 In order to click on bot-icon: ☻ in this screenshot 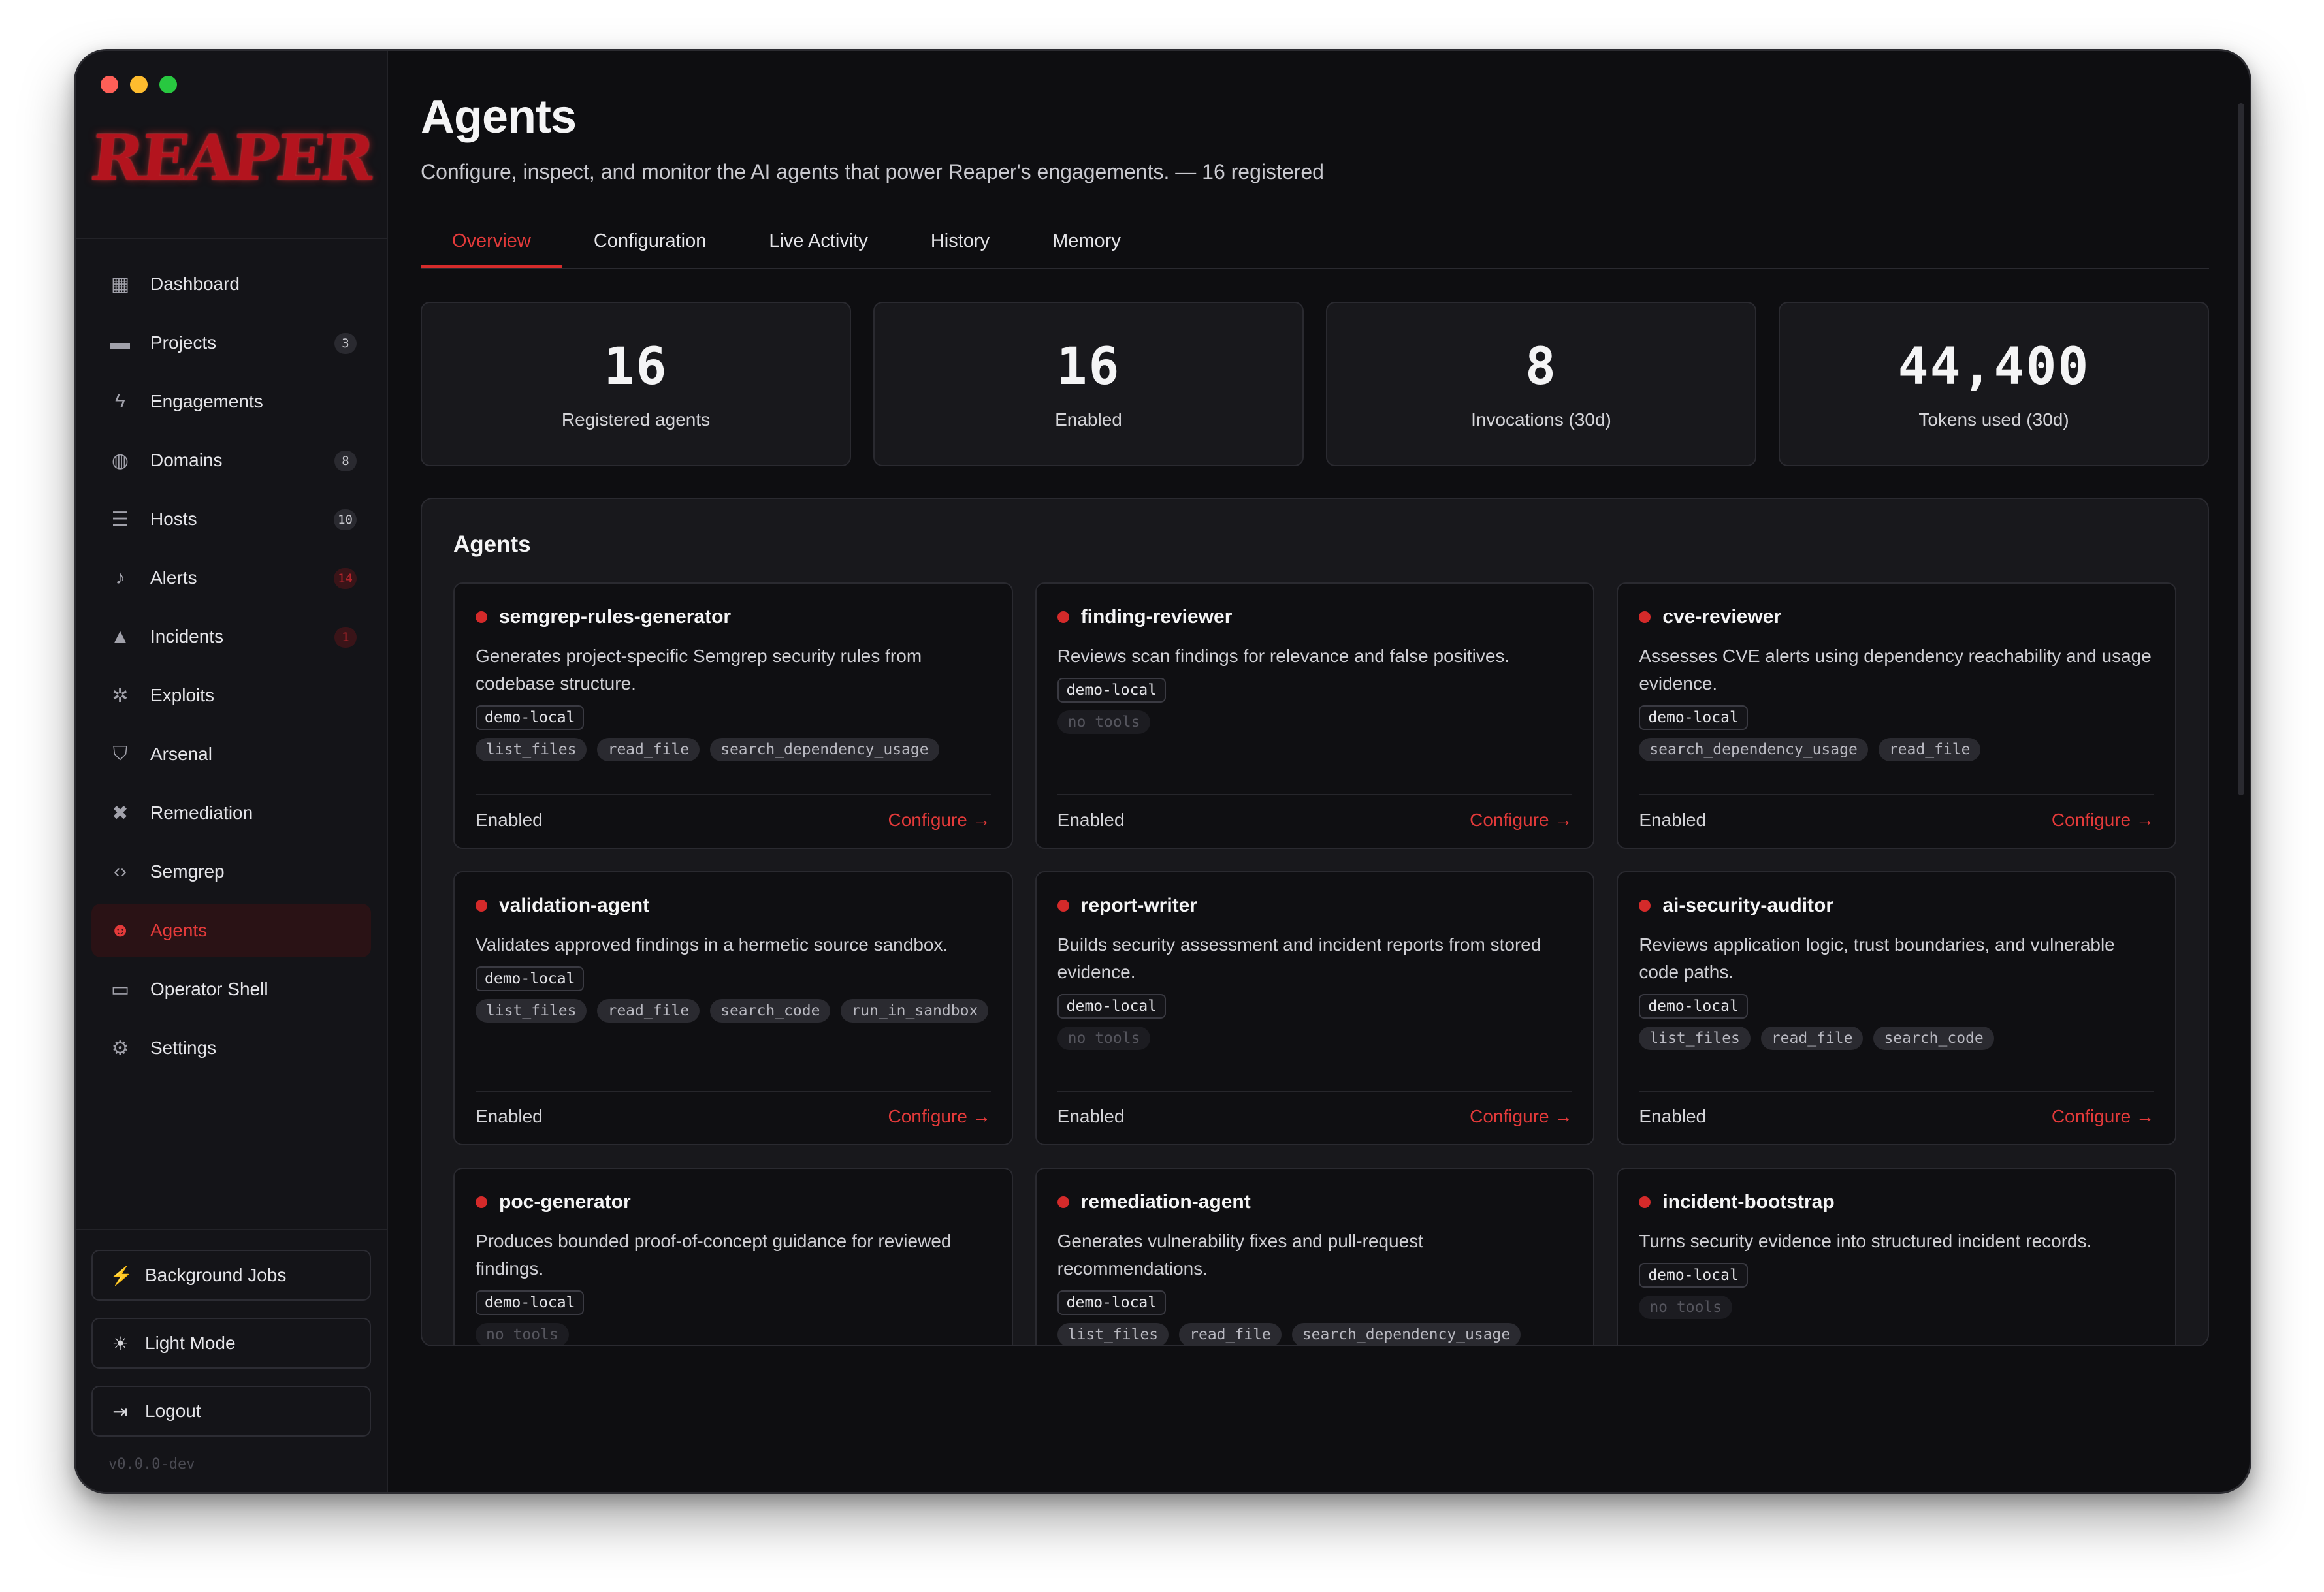, I will do `click(120, 930)`.